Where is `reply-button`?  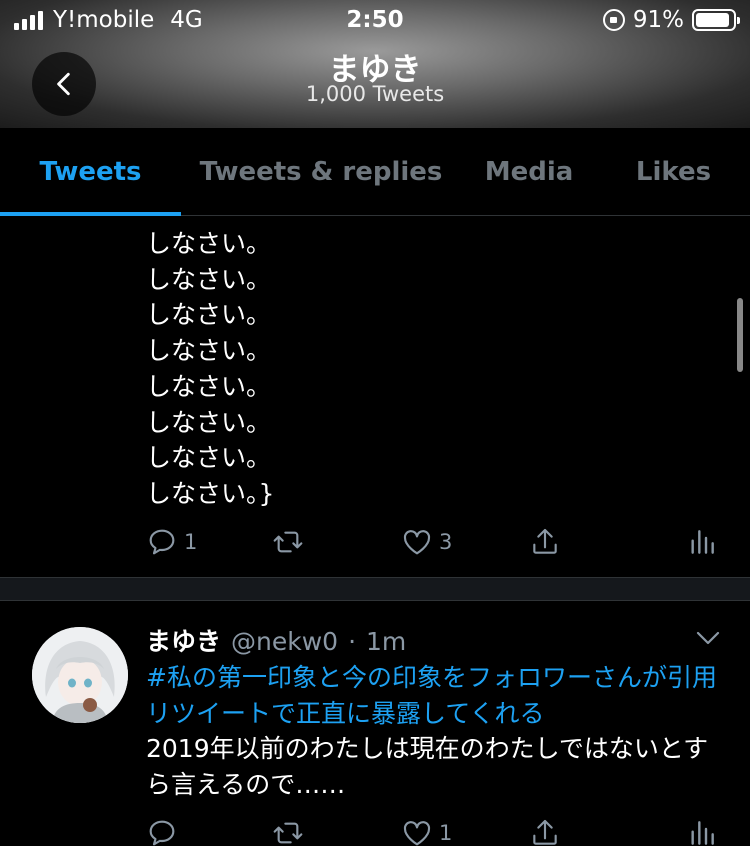 reply-button is located at coordinates (165, 829).